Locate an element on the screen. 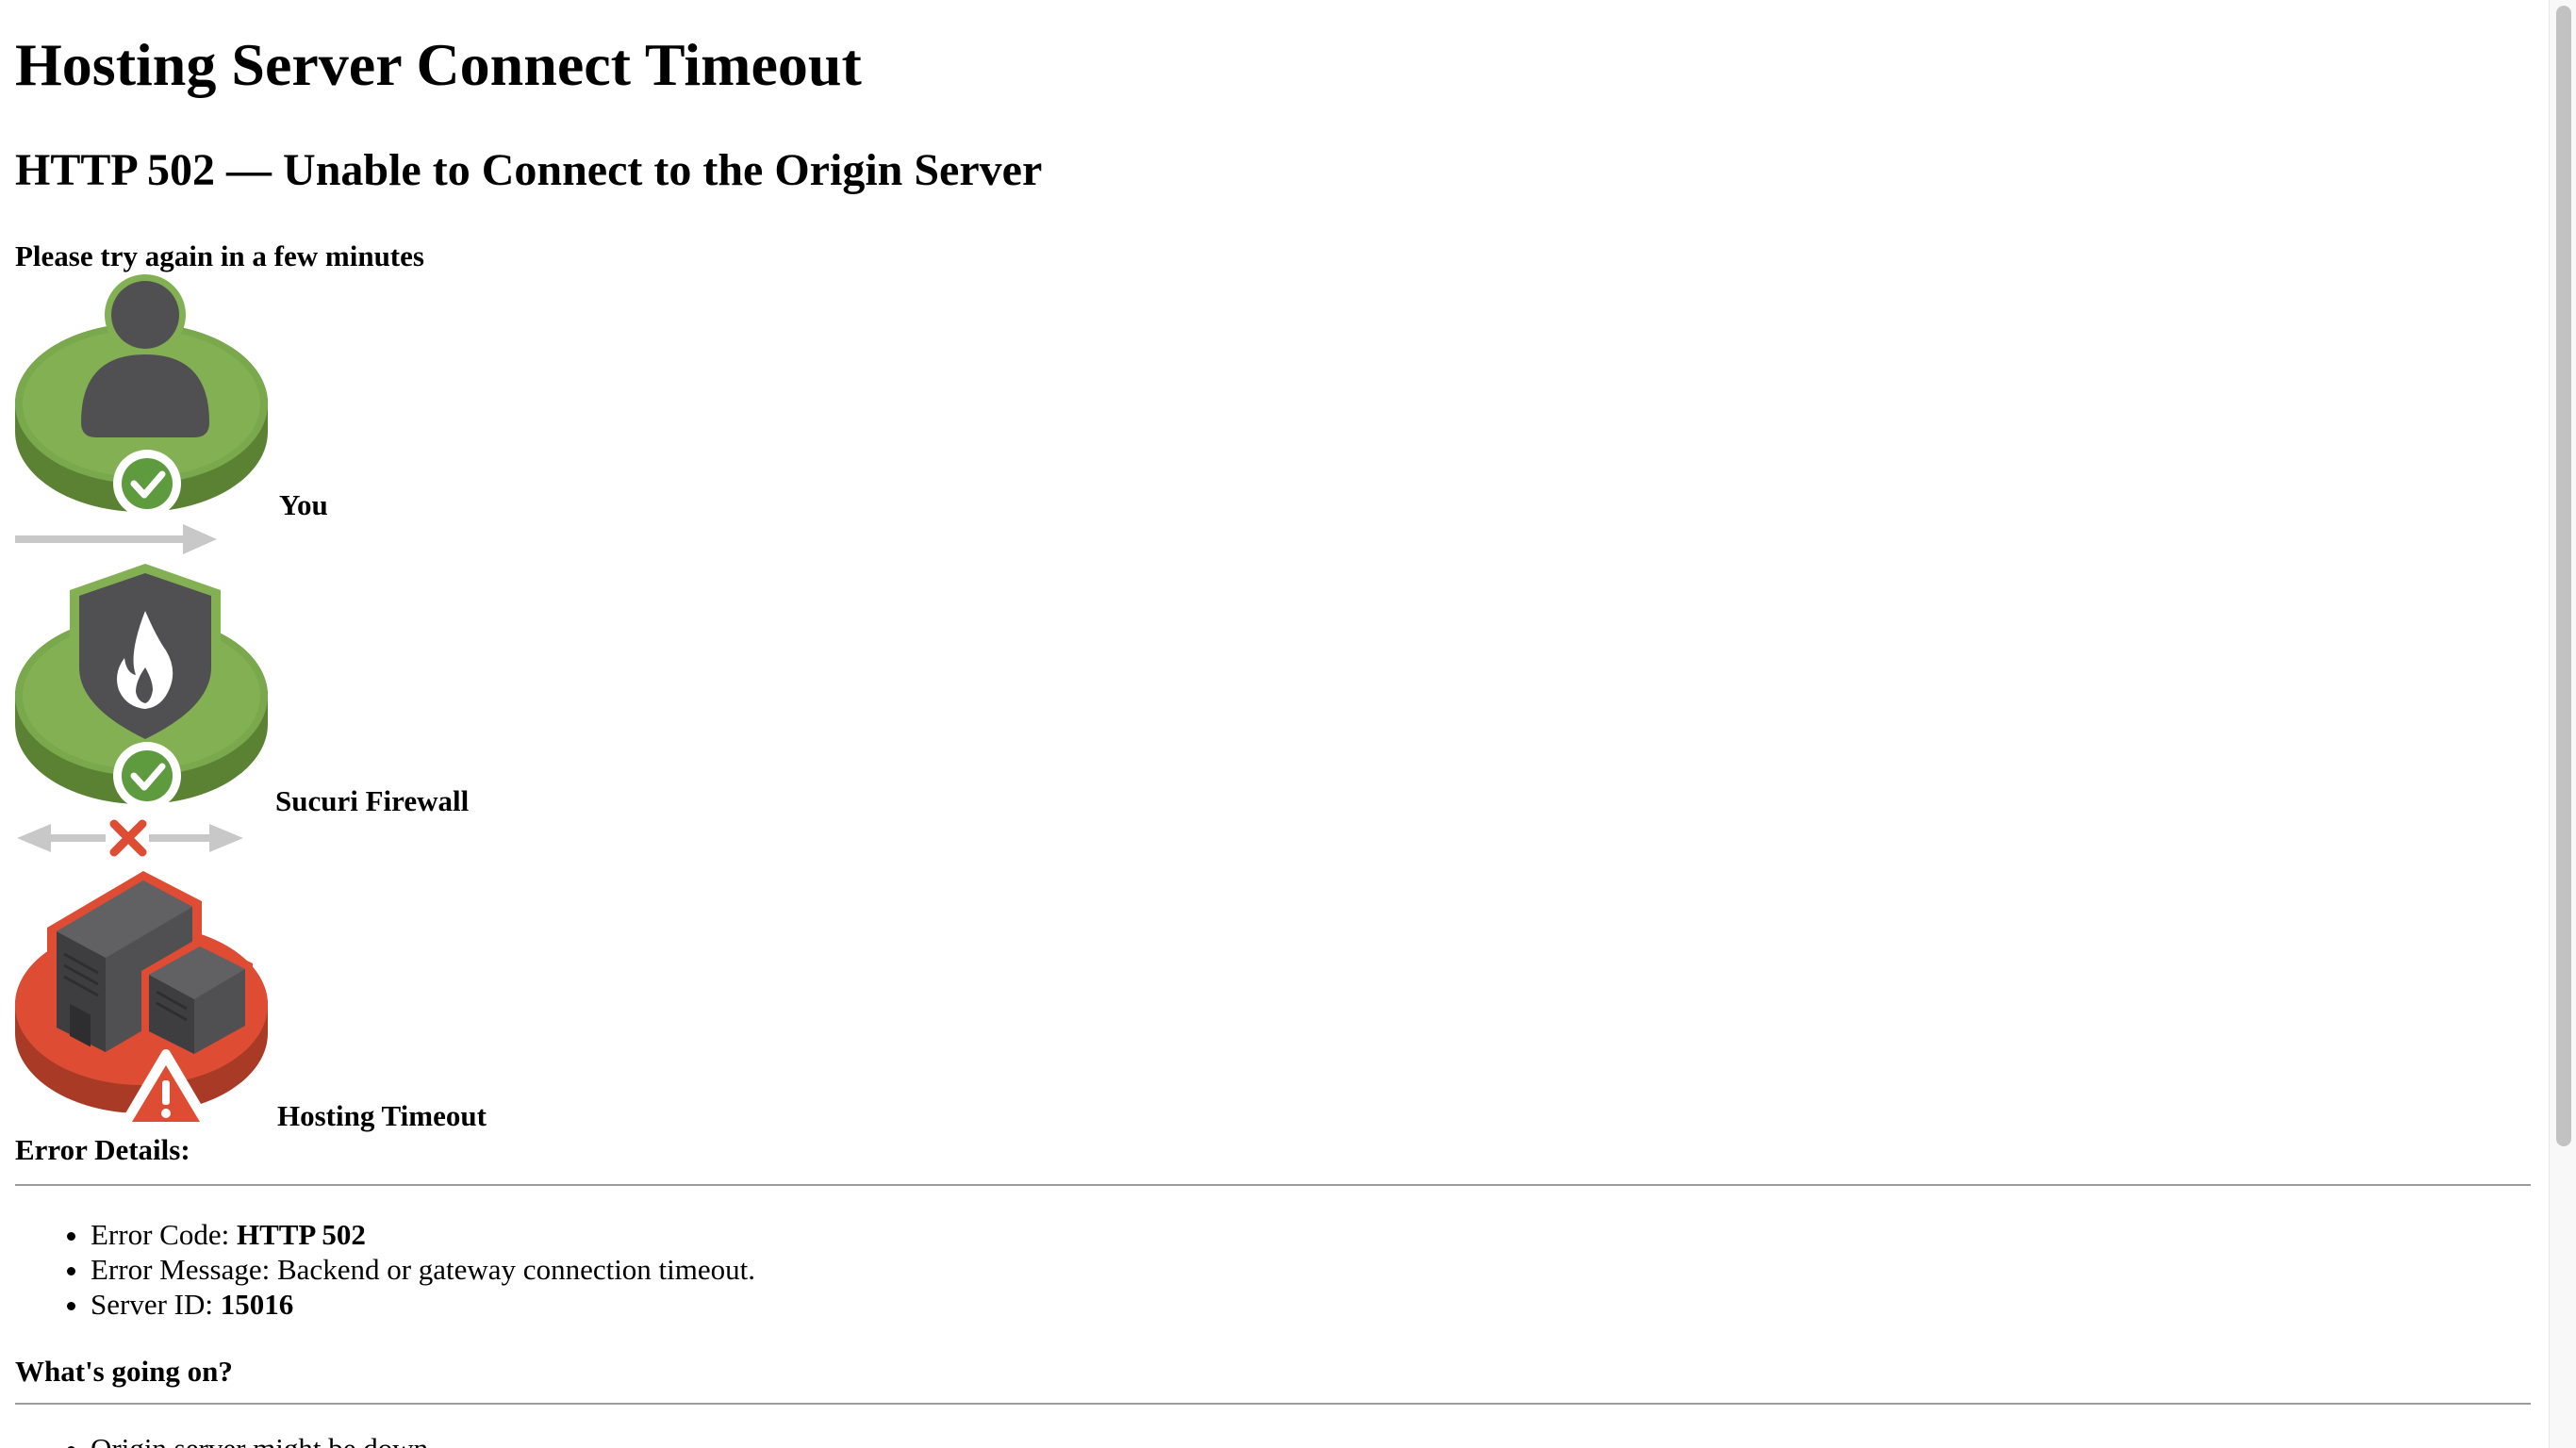 The height and width of the screenshot is (1448, 2576). whats-going-on-list: Origin server might be down is located at coordinates (221, 1439).